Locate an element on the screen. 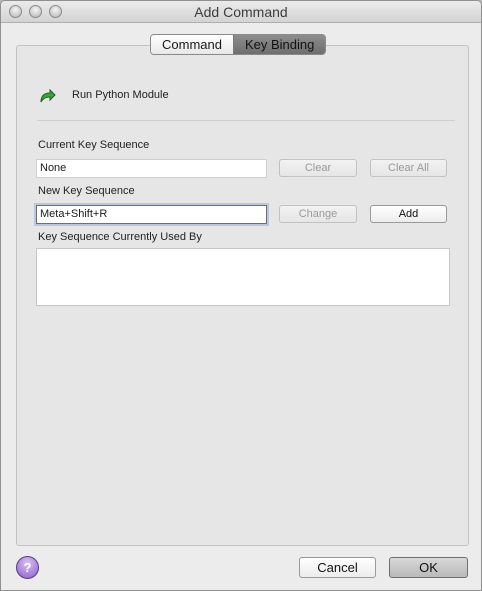 The width and height of the screenshot is (482, 591). tab-bar: Command Key Binding is located at coordinates (238, 44).